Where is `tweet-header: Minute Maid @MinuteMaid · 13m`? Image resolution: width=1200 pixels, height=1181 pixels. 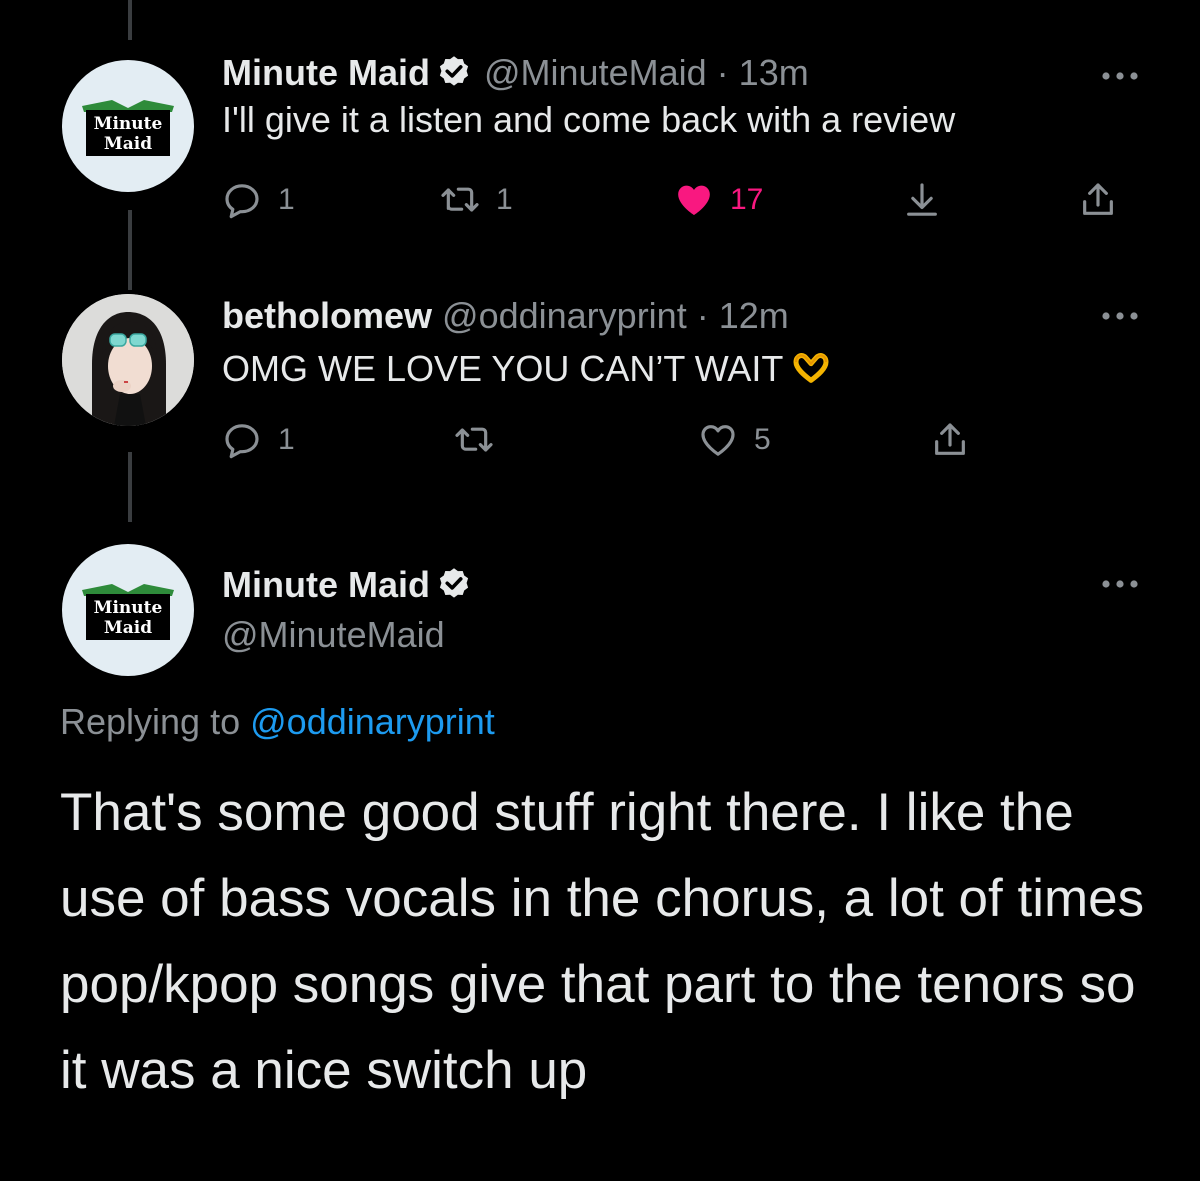
tweet-header: Minute Maid @MinuteMaid · 13m is located at coordinates (691, 73).